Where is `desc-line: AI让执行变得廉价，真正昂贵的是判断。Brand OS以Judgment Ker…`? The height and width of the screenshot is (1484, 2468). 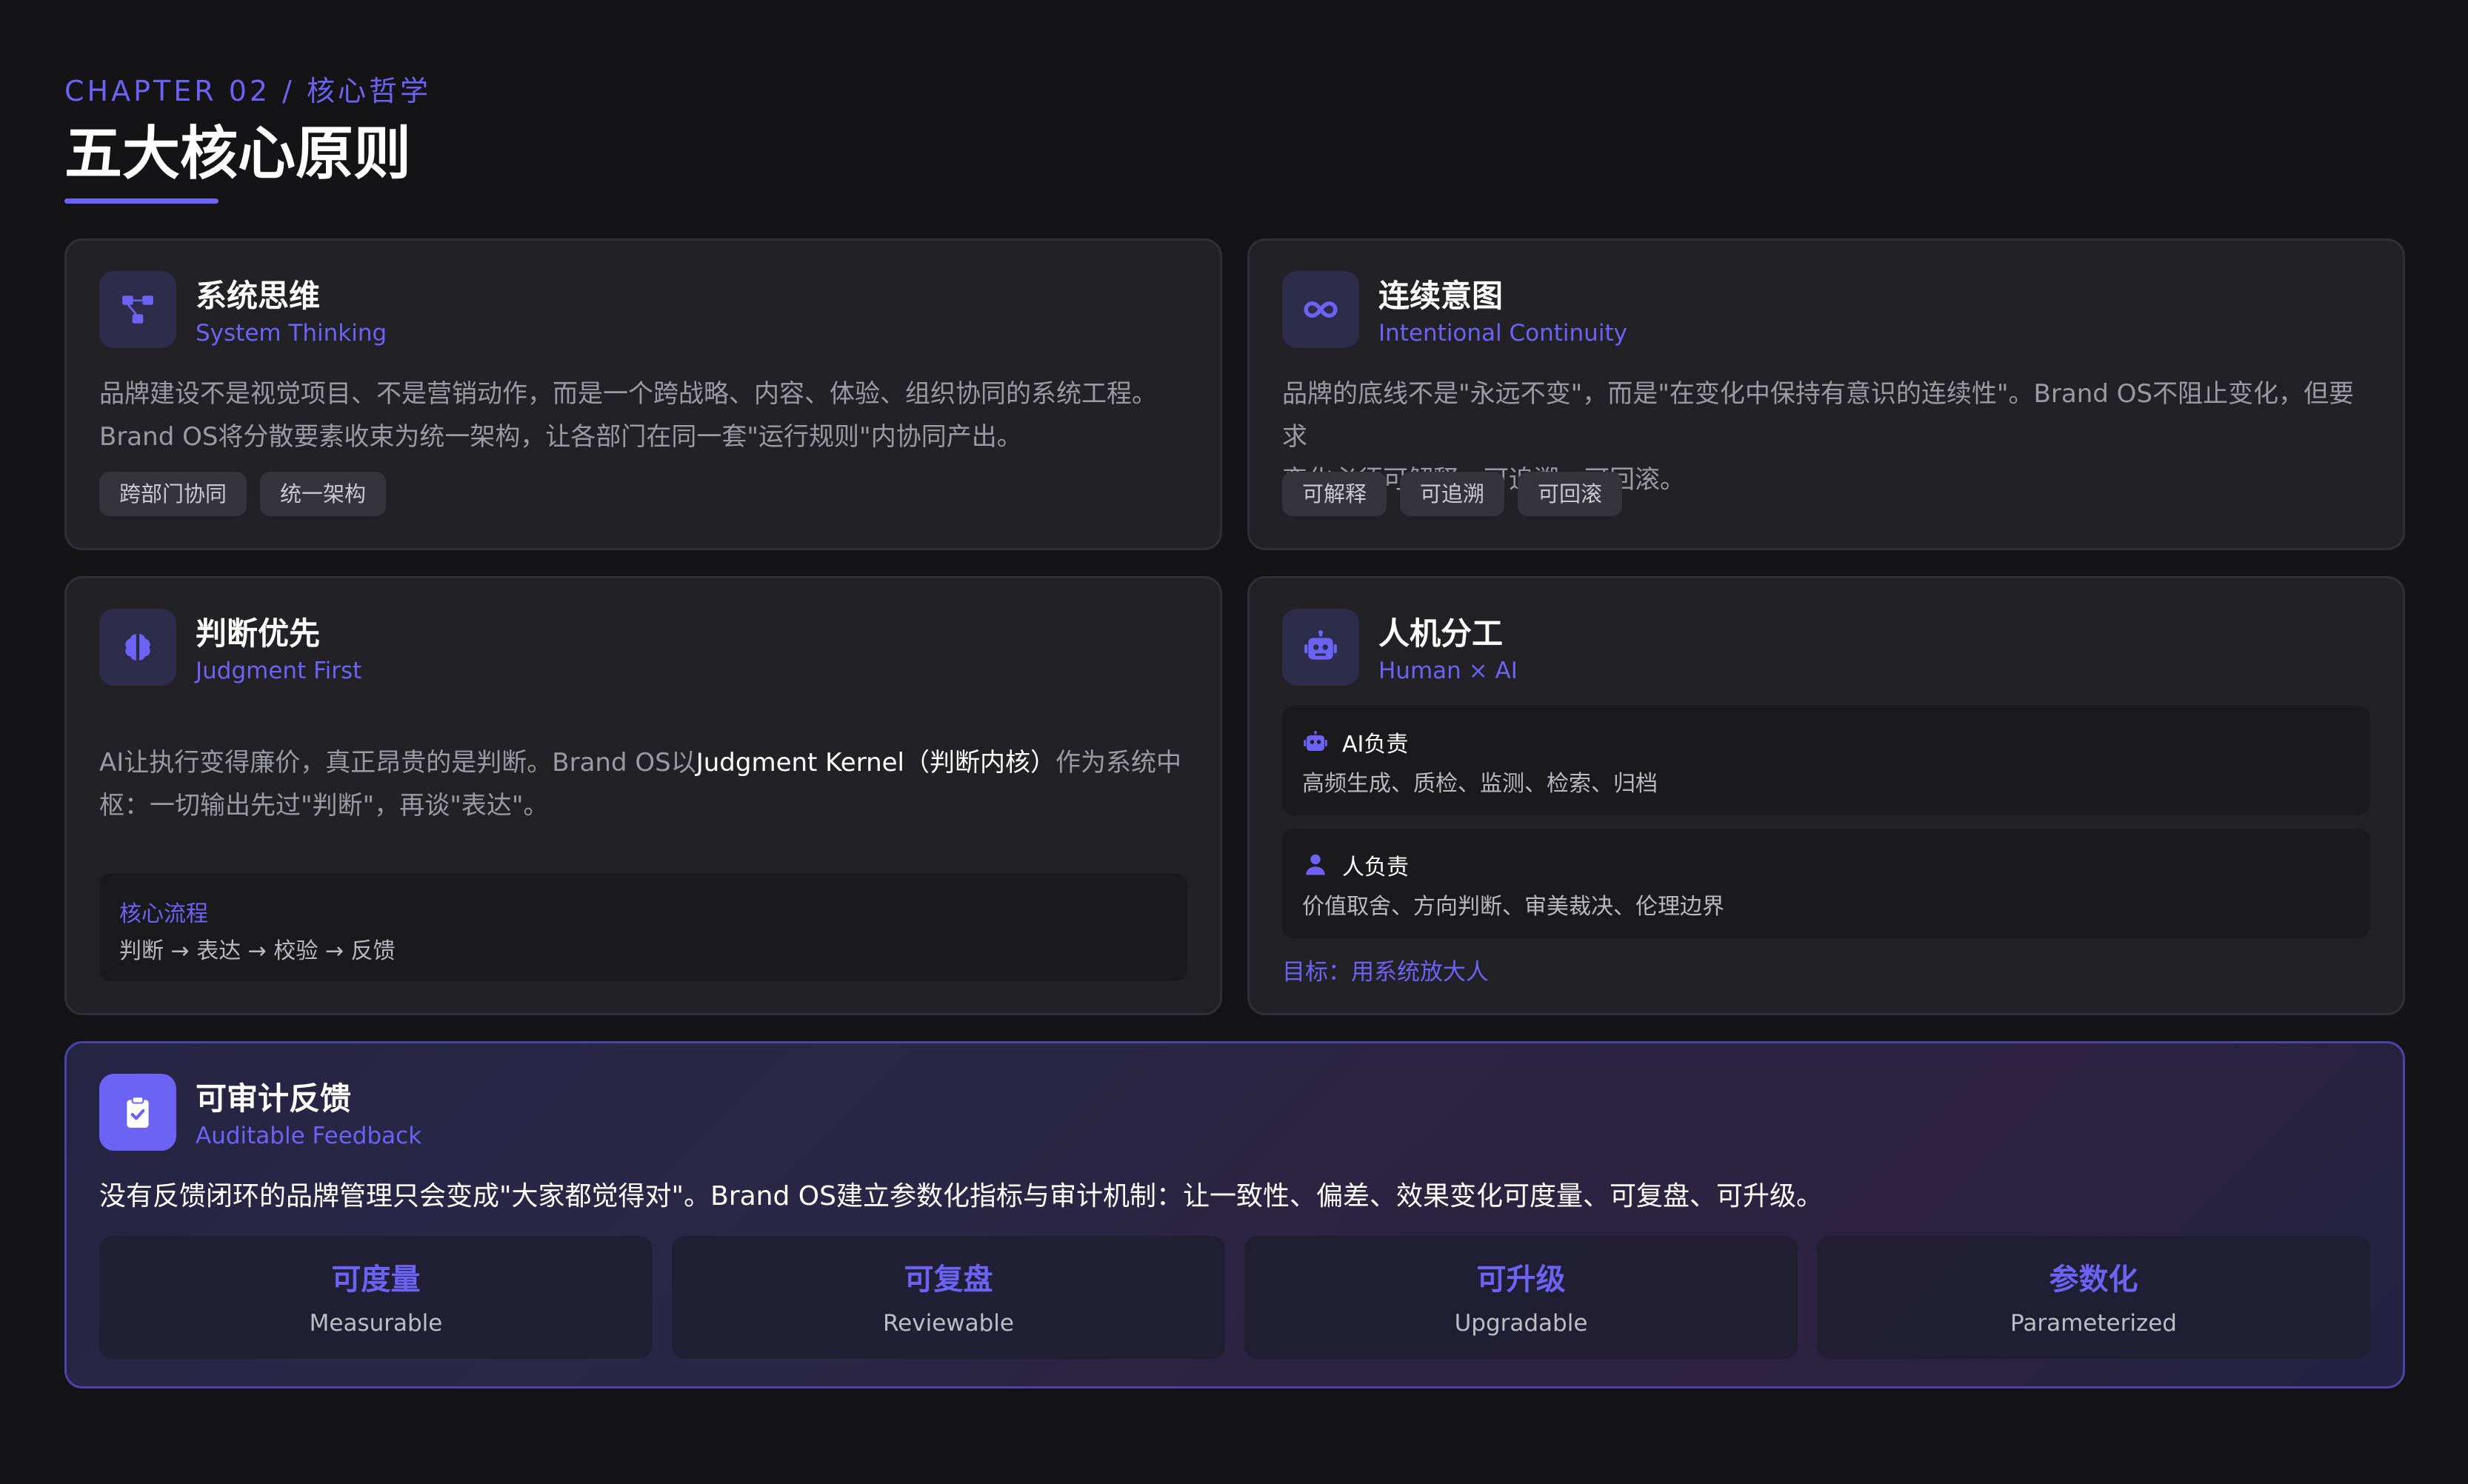 desc-line: AI让执行变得廉价，真正昂贵的是判断。Brand OS以Judgment Ker… is located at coordinates (640, 763).